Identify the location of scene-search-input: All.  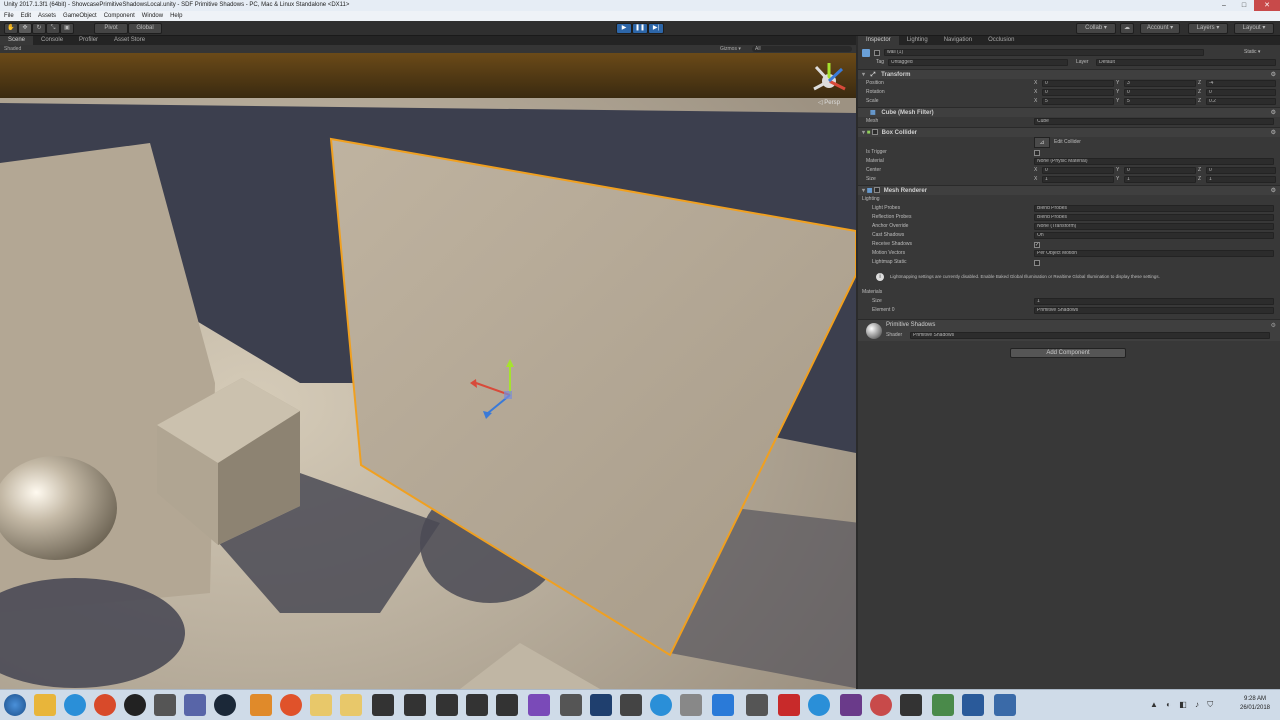
(802, 49).